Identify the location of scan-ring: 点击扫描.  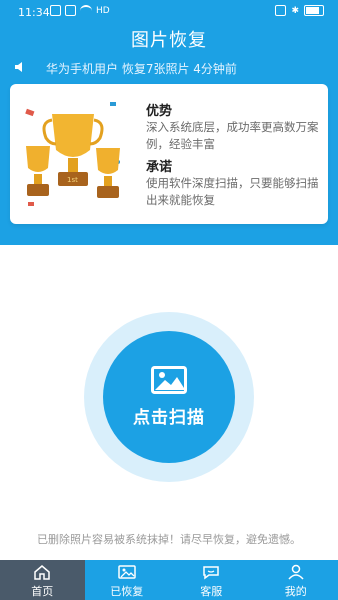
(169, 397).